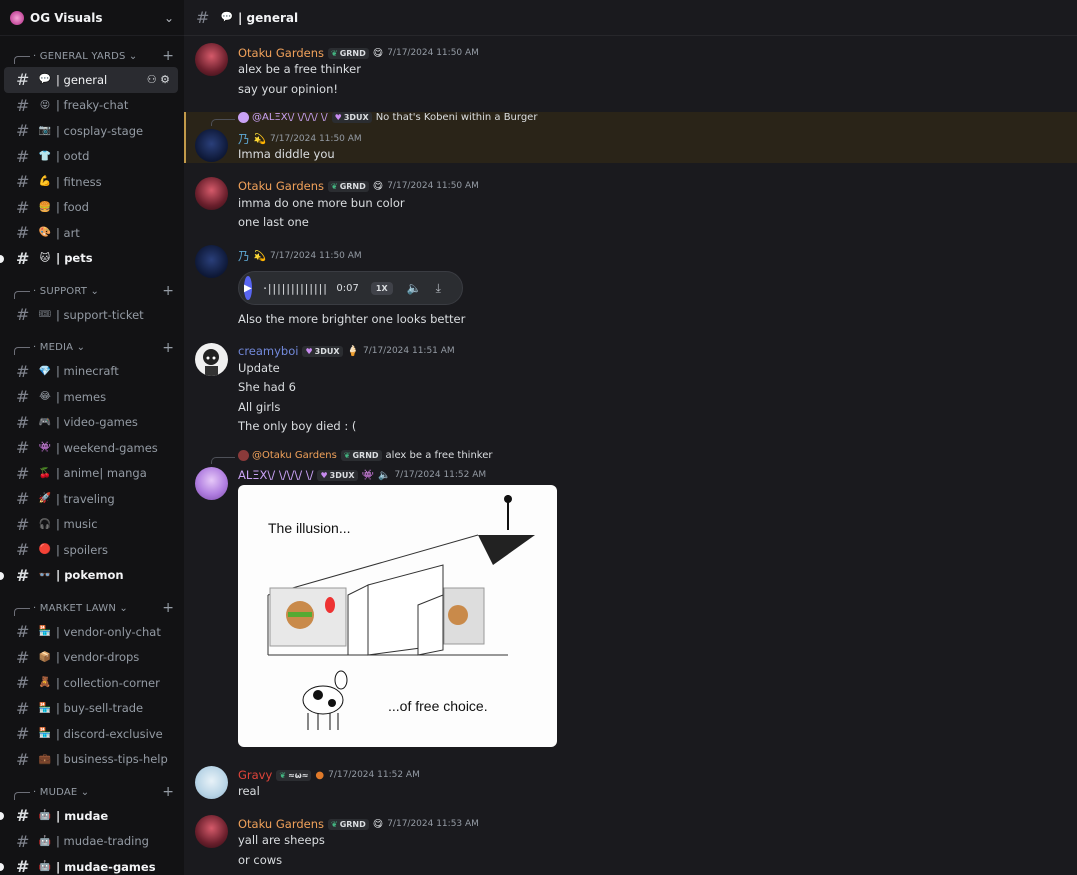 The width and height of the screenshot is (1077, 875). I want to click on reply-author: @ALΞX\/ \/\/\/ \/, so click(290, 117).